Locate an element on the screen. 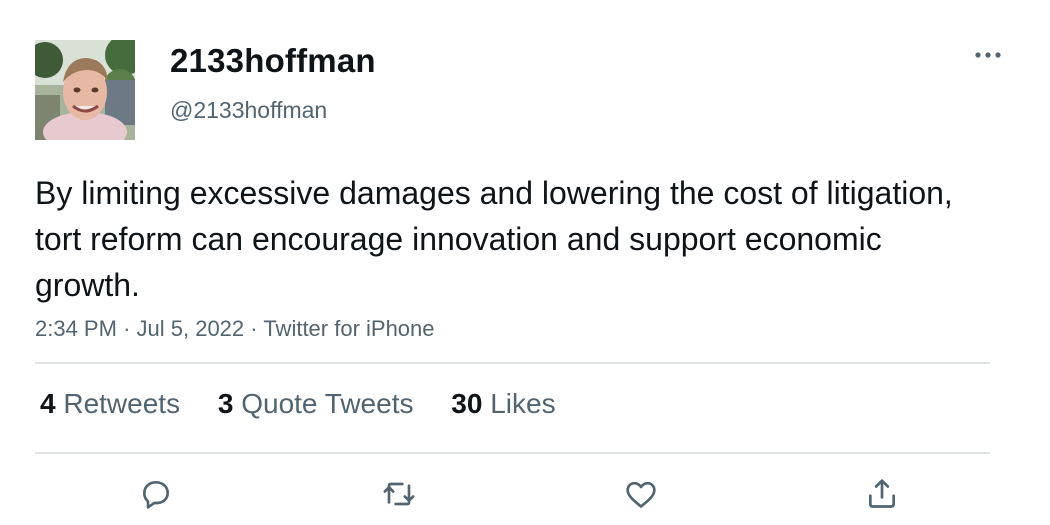 This screenshot has height=525, width=1050. like-button is located at coordinates (641, 494).